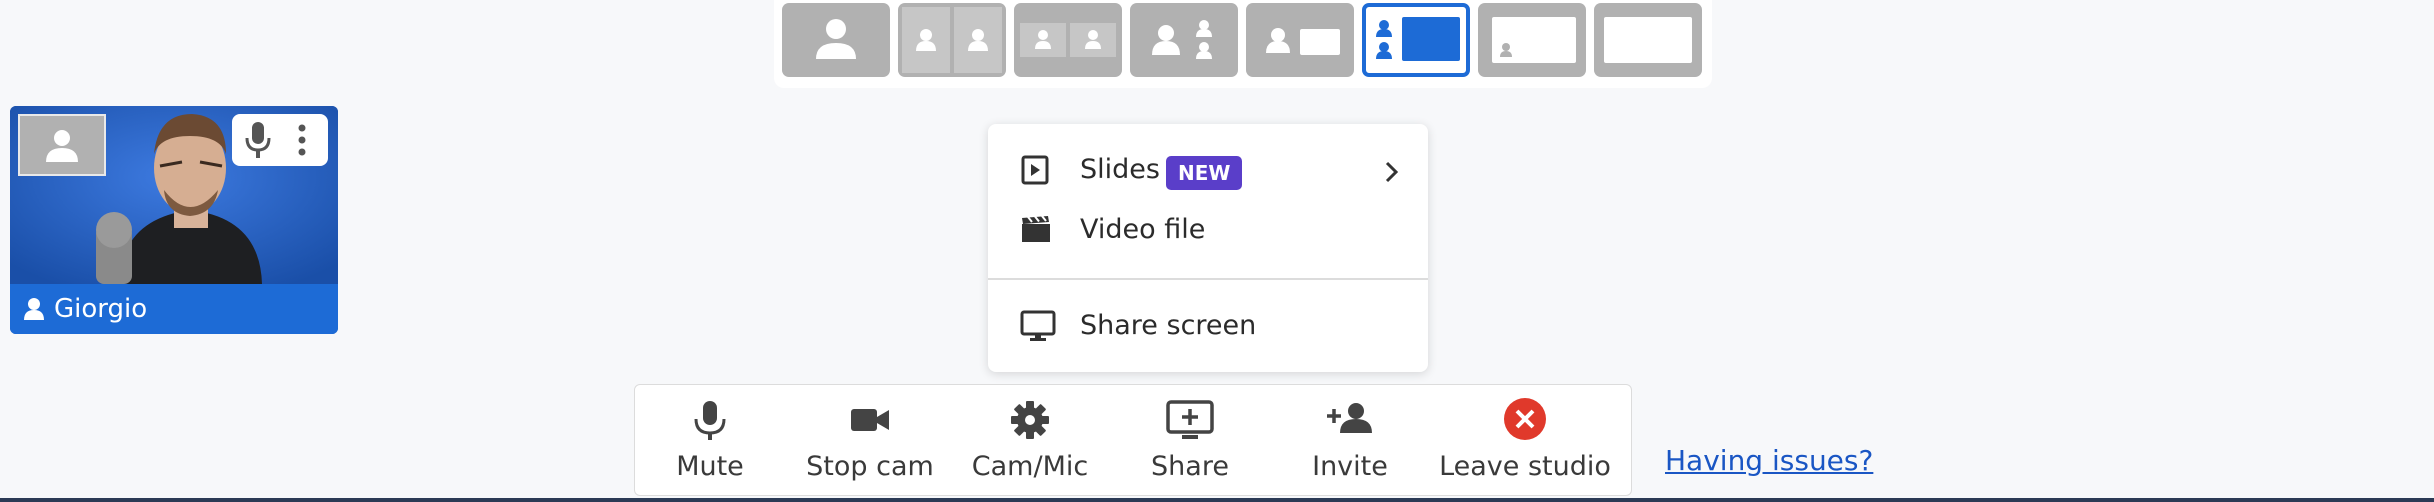 The height and width of the screenshot is (502, 2434). I want to click on menu-item-slides: Slides NEW, so click(1208, 170).